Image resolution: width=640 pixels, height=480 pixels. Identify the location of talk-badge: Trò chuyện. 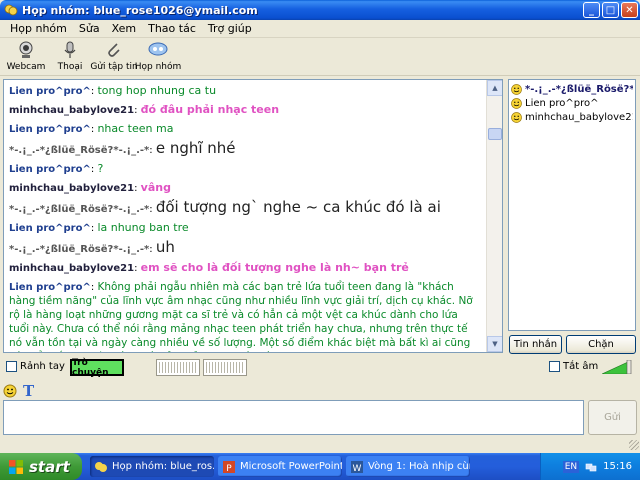
(97, 368).